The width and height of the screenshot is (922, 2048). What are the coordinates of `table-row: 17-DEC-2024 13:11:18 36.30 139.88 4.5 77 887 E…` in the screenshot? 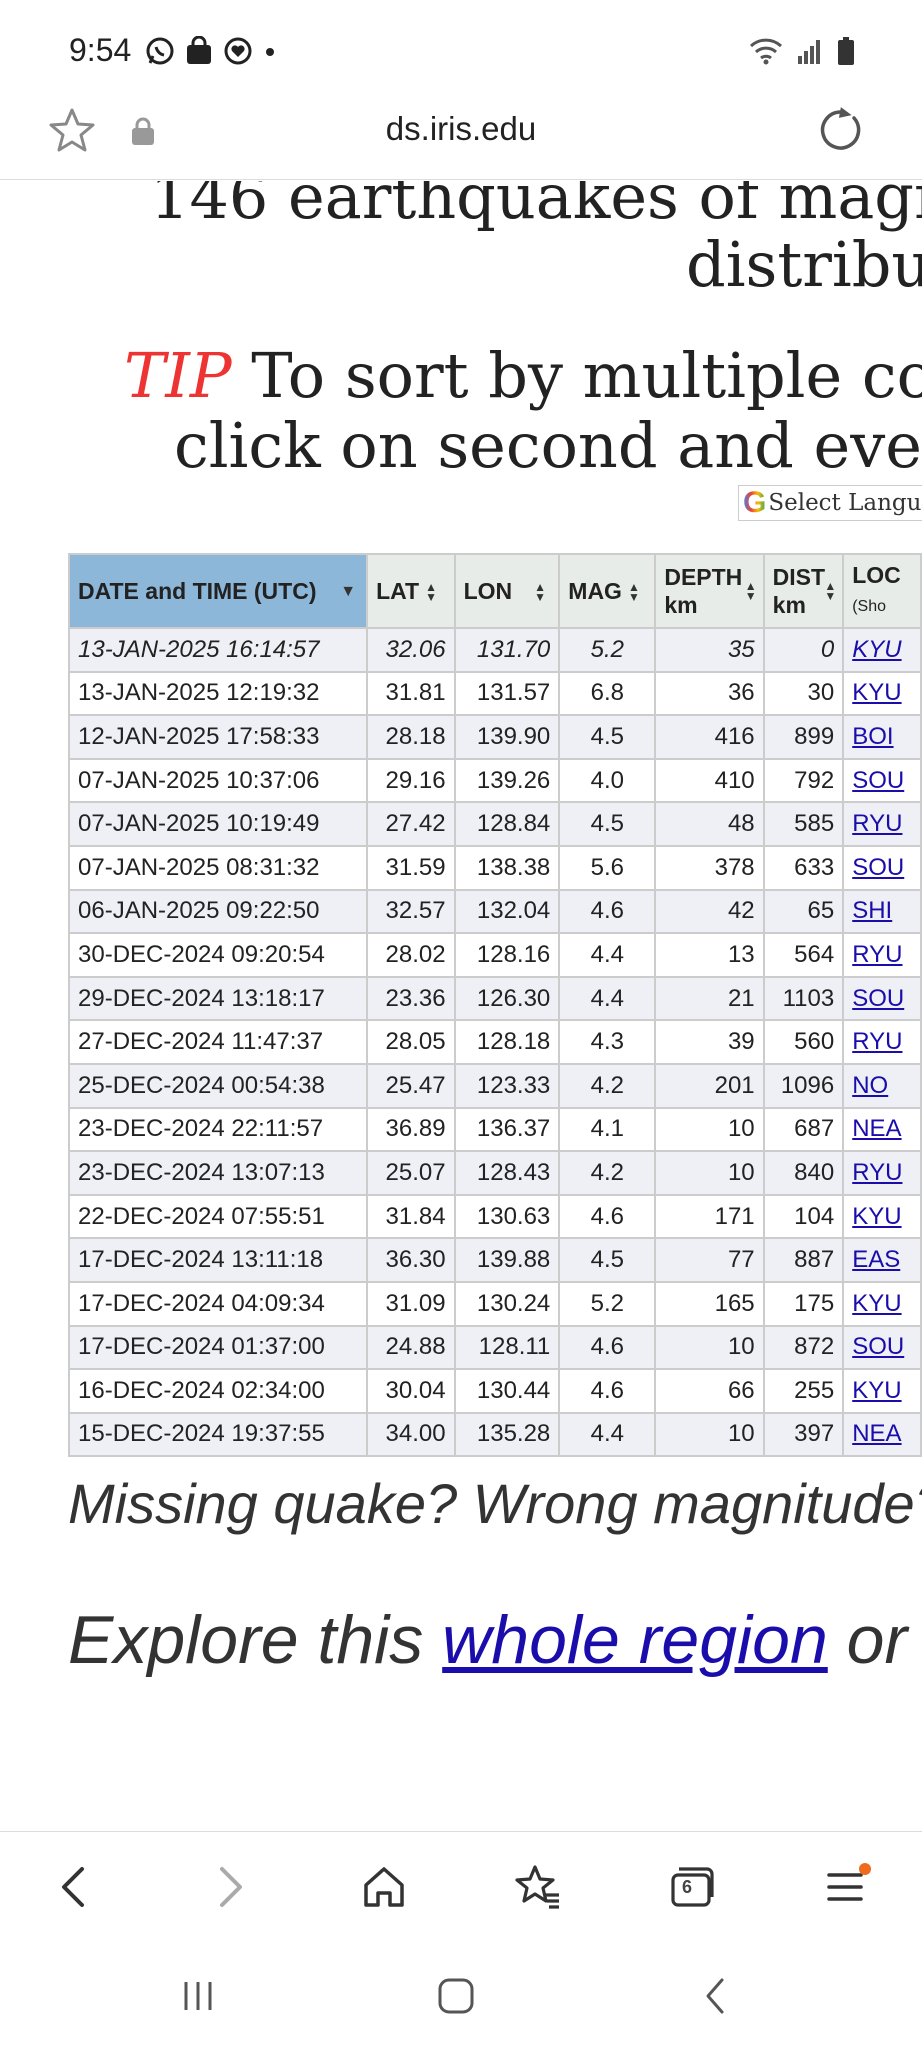 It's located at (494, 1260).